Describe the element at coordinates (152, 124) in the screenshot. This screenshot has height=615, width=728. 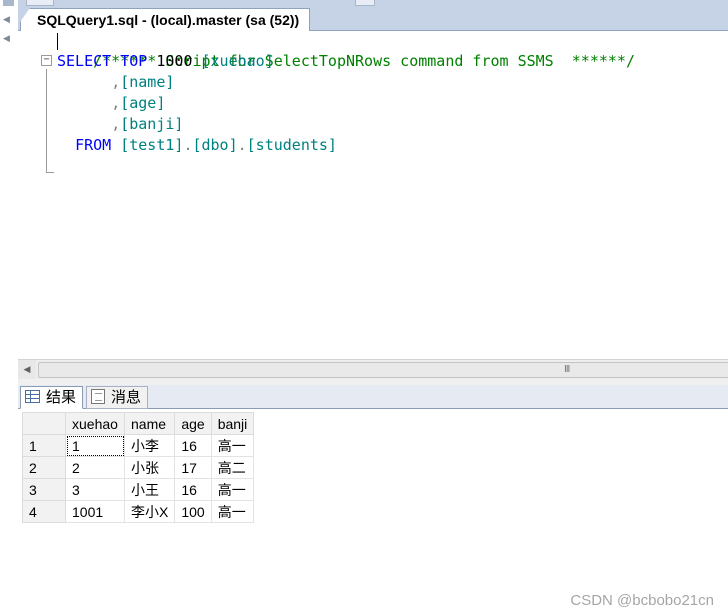
I see `column-banji: [banji]` at that location.